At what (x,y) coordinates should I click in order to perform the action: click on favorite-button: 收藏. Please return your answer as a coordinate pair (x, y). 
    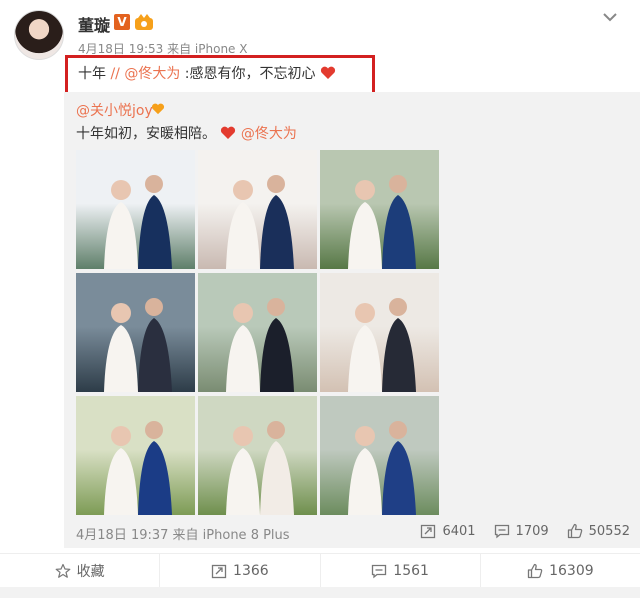
    Looking at the image, I should click on (80, 570).